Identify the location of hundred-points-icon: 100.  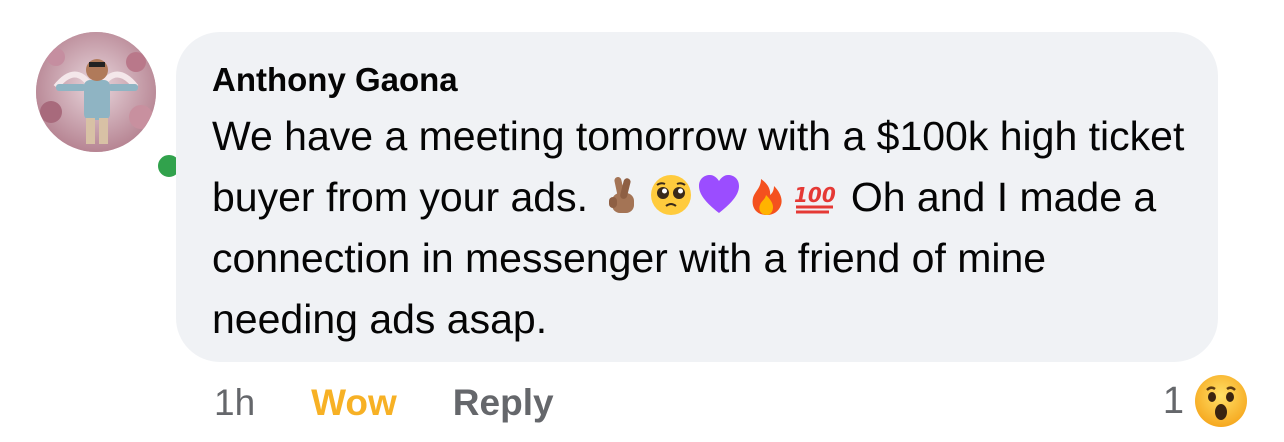
(815, 198).